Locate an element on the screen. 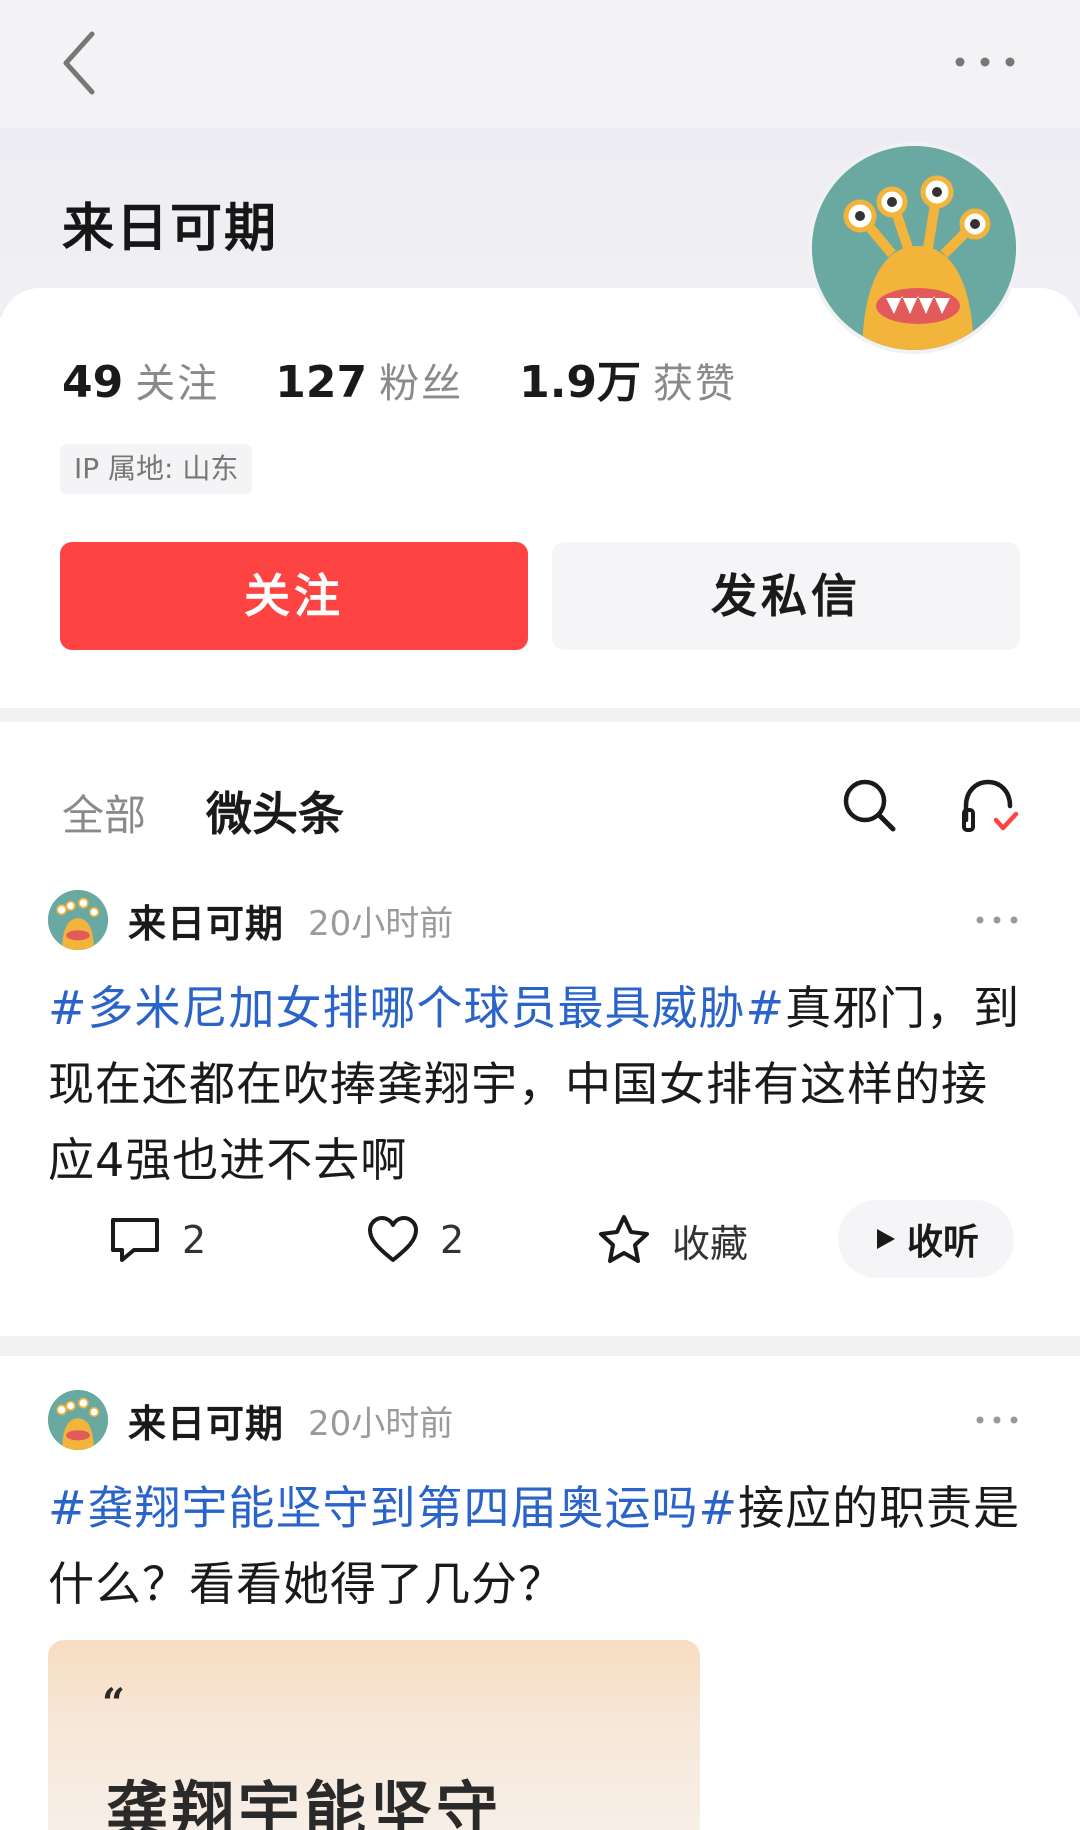 This screenshot has width=1080, height=1830. heart-icon is located at coordinates (393, 1239).